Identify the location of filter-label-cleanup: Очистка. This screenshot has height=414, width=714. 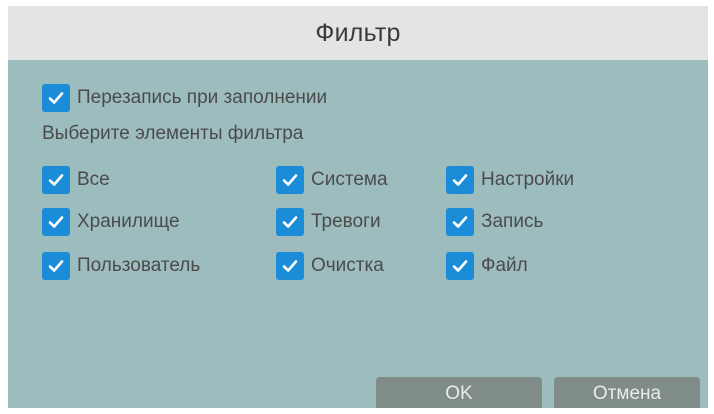
(347, 265).